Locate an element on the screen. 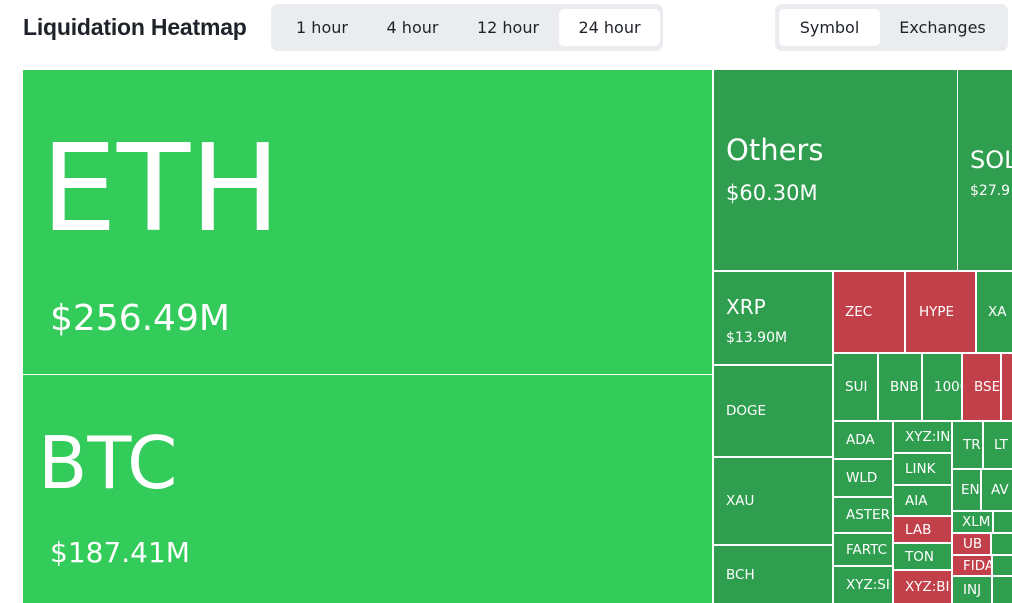 Image resolution: width=1012 pixels, height=603 pixels. tile-1000: 1000 is located at coordinates (942, 387).